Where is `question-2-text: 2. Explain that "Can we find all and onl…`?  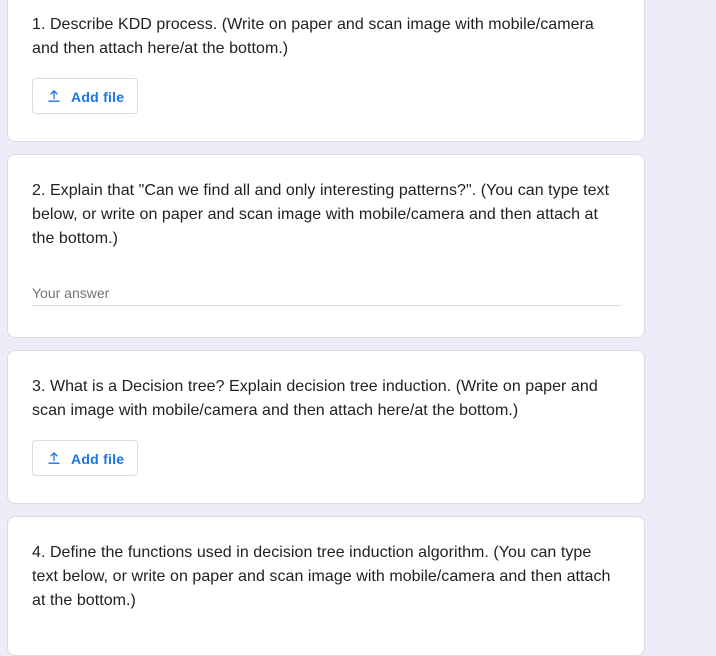
question-2-text: 2. Explain that "Can we find all and onl… is located at coordinates (321, 214).